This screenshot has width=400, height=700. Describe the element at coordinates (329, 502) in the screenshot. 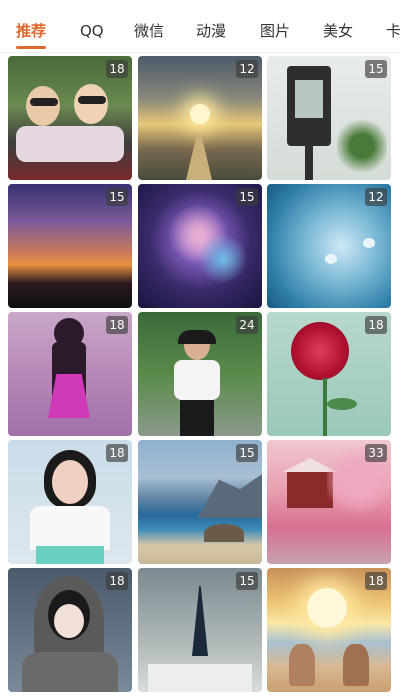

I see `thumbnail-card: 33` at that location.